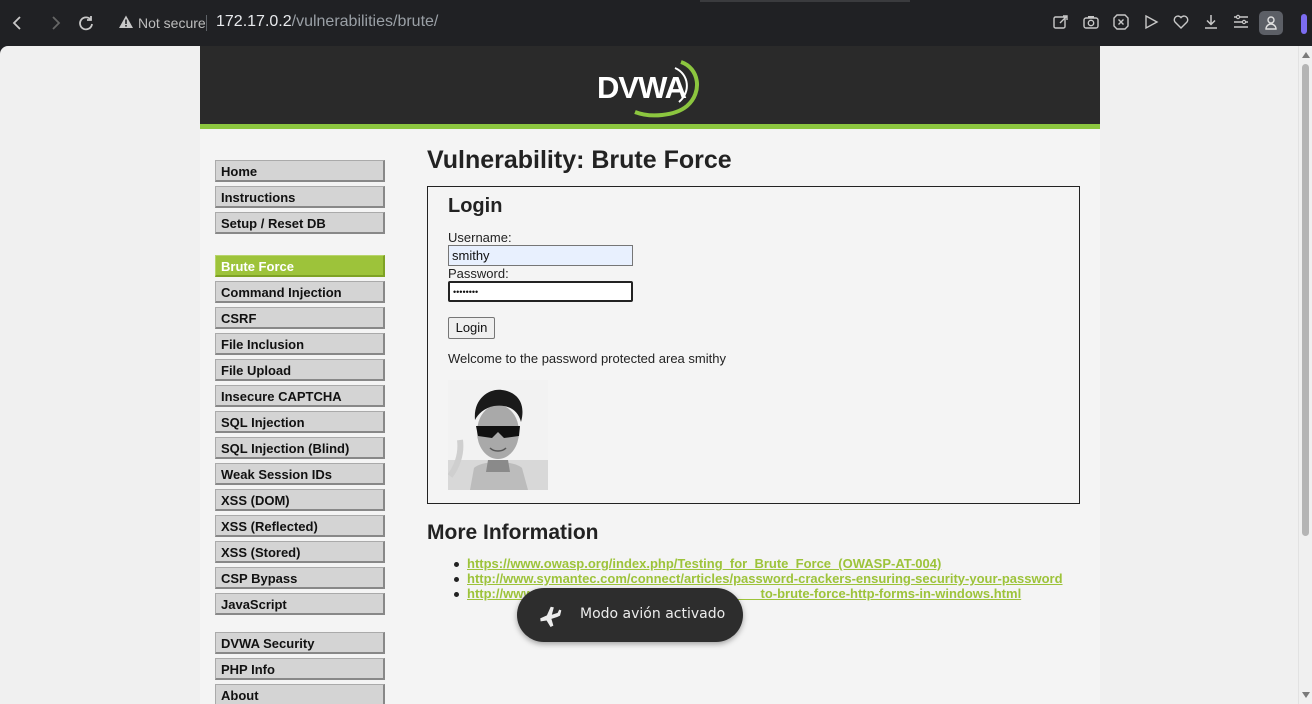  What do you see at coordinates (300, 318) in the screenshot?
I see `sidebar-item-csrf: CSRF` at bounding box center [300, 318].